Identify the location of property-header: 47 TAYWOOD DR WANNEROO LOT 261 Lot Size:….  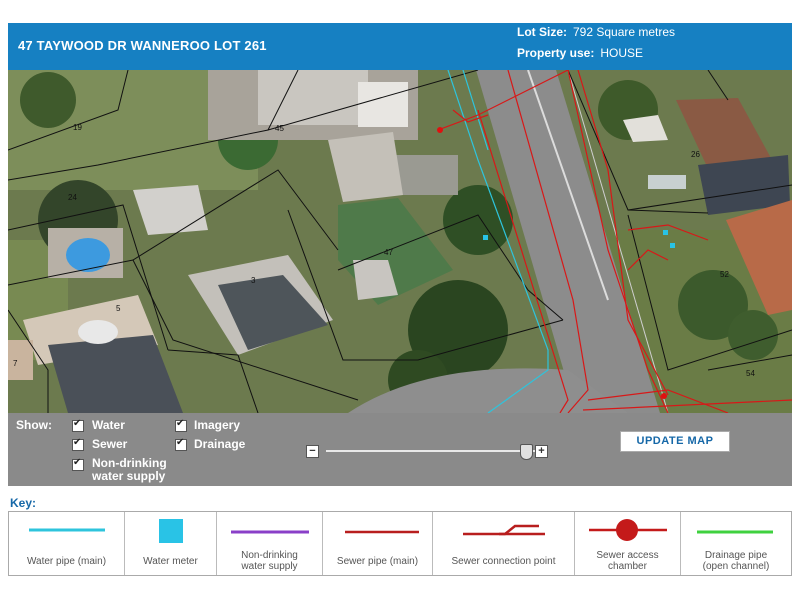
(400, 46).